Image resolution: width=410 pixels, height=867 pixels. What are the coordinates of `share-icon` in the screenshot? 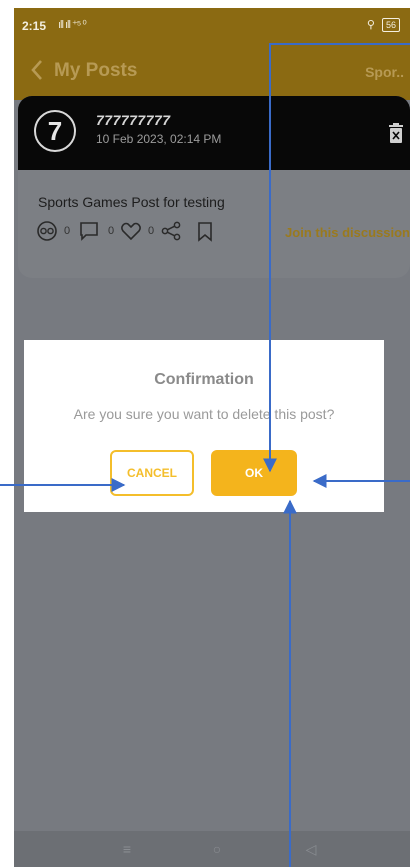 It's located at (171, 231).